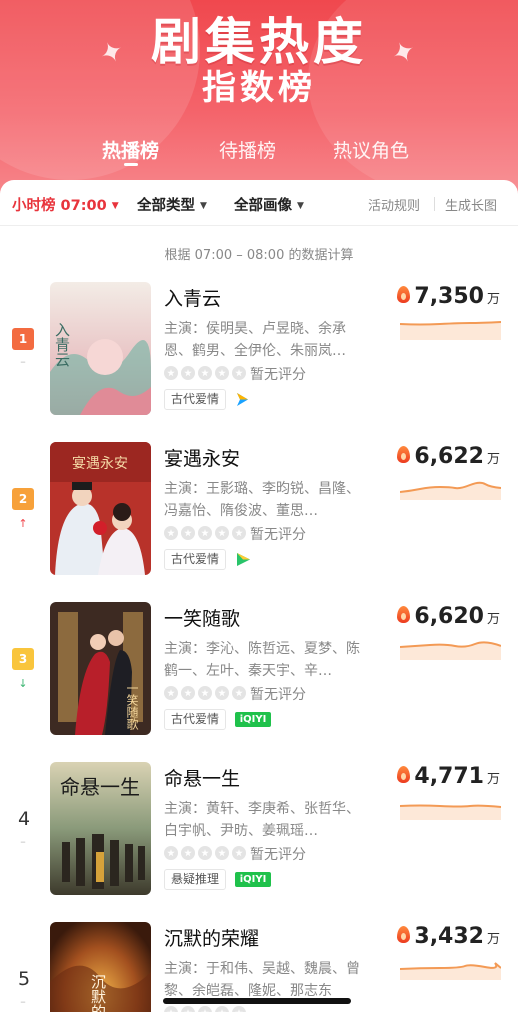 This screenshot has height=1012, width=518. What do you see at coordinates (98, 993) in the screenshot?
I see `poster-title: 沉默的` at bounding box center [98, 993].